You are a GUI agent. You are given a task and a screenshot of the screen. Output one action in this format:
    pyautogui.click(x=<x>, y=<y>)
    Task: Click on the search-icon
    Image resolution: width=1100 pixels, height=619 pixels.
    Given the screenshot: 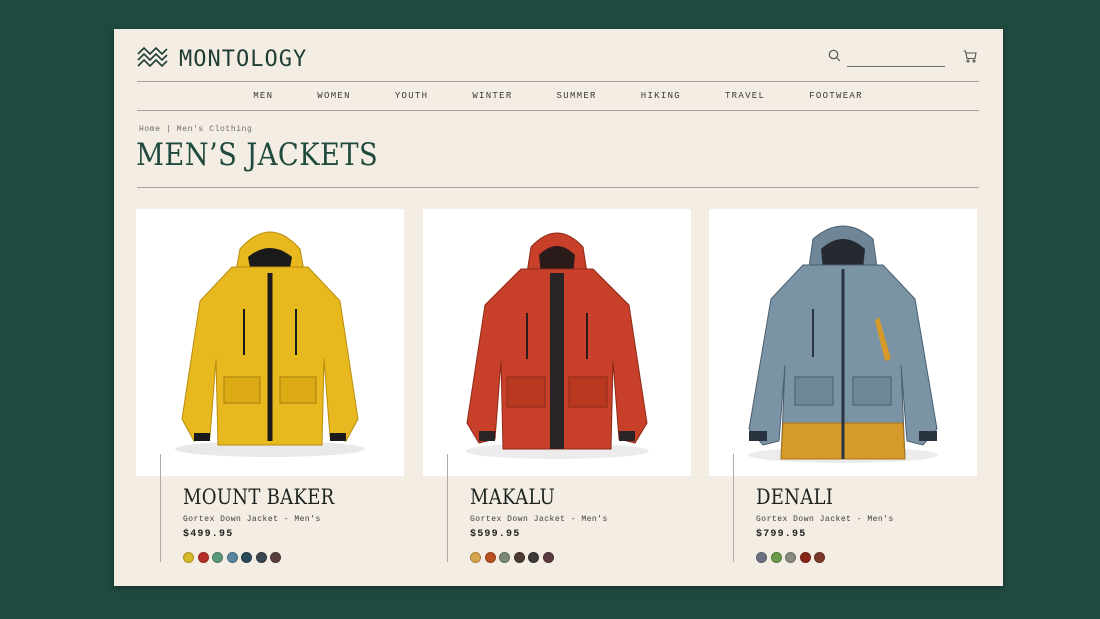 What is the action you would take?
    pyautogui.click(x=834, y=58)
    